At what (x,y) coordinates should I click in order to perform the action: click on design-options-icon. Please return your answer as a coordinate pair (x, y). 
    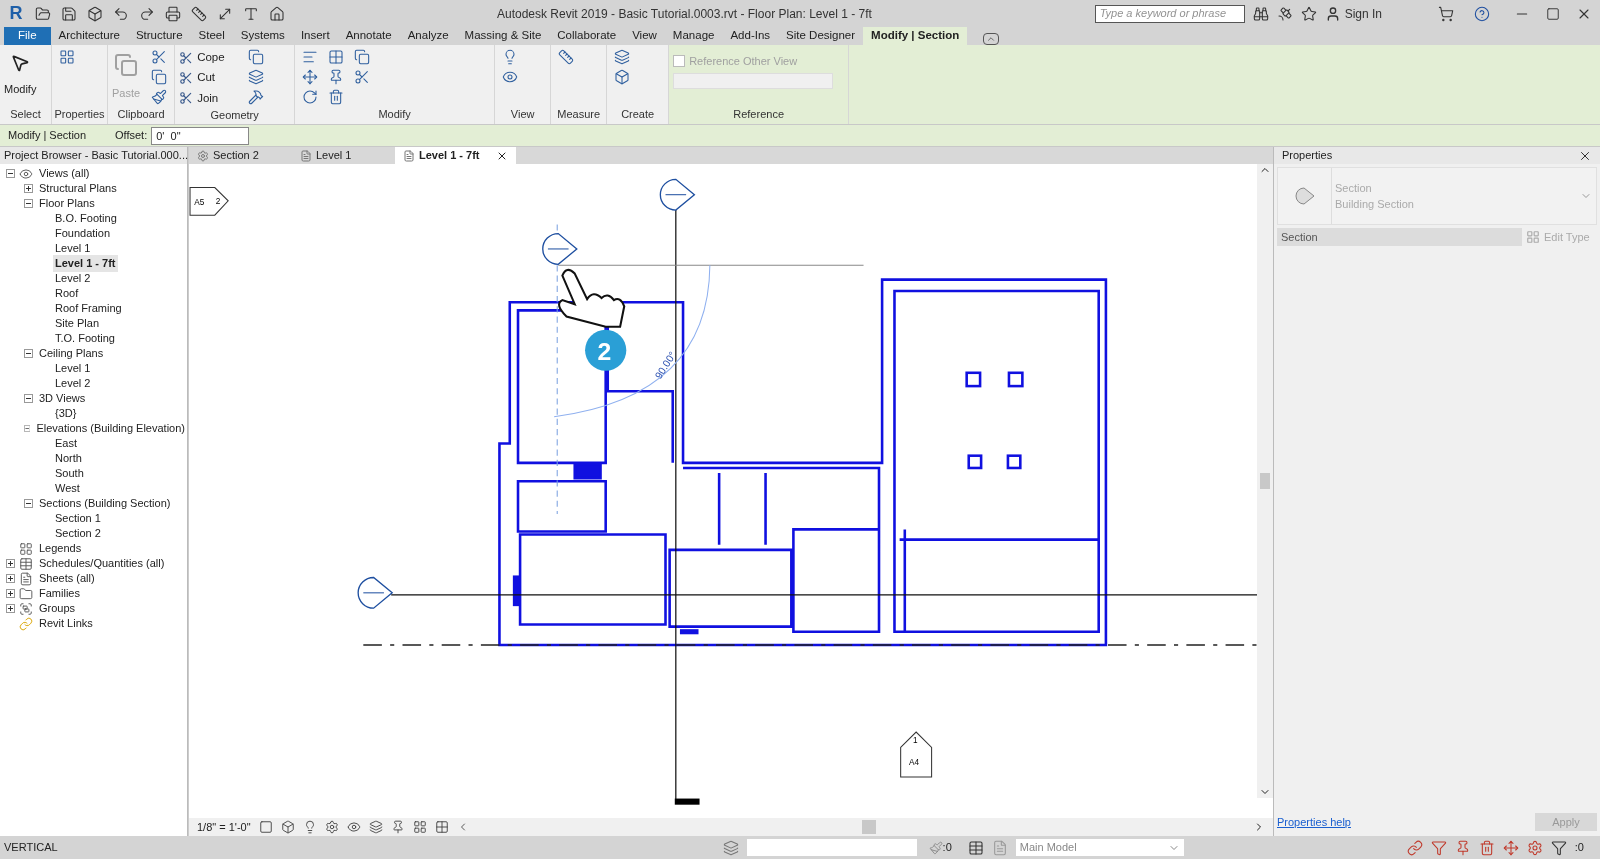
    Looking at the image, I should click on (975, 847).